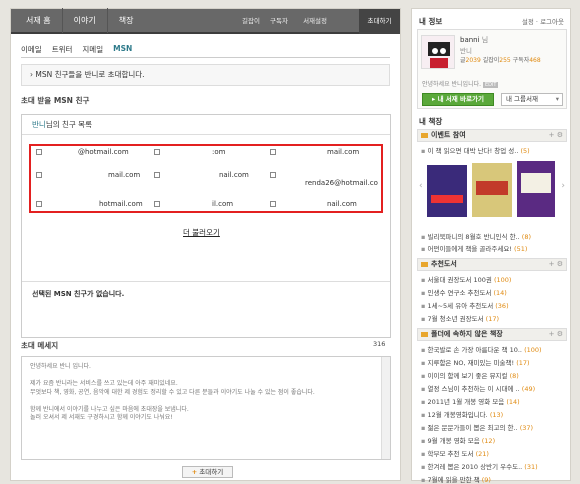 The height and width of the screenshot is (484, 580). What do you see at coordinates (206, 125) in the screenshot?
I see `friends-list-title: 반니님의 친구 목록` at bounding box center [206, 125].